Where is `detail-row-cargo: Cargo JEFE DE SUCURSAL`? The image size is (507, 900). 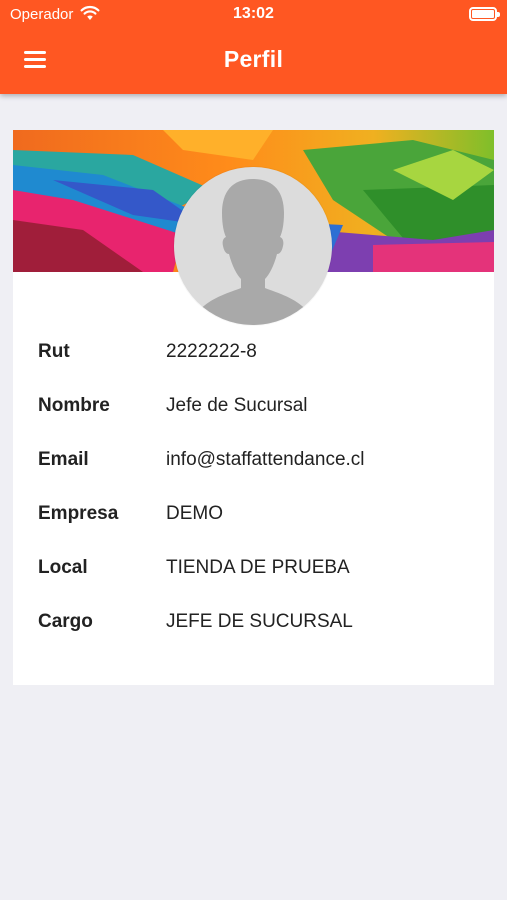 detail-row-cargo: Cargo JEFE DE SUCURSAL is located at coordinates (253, 623).